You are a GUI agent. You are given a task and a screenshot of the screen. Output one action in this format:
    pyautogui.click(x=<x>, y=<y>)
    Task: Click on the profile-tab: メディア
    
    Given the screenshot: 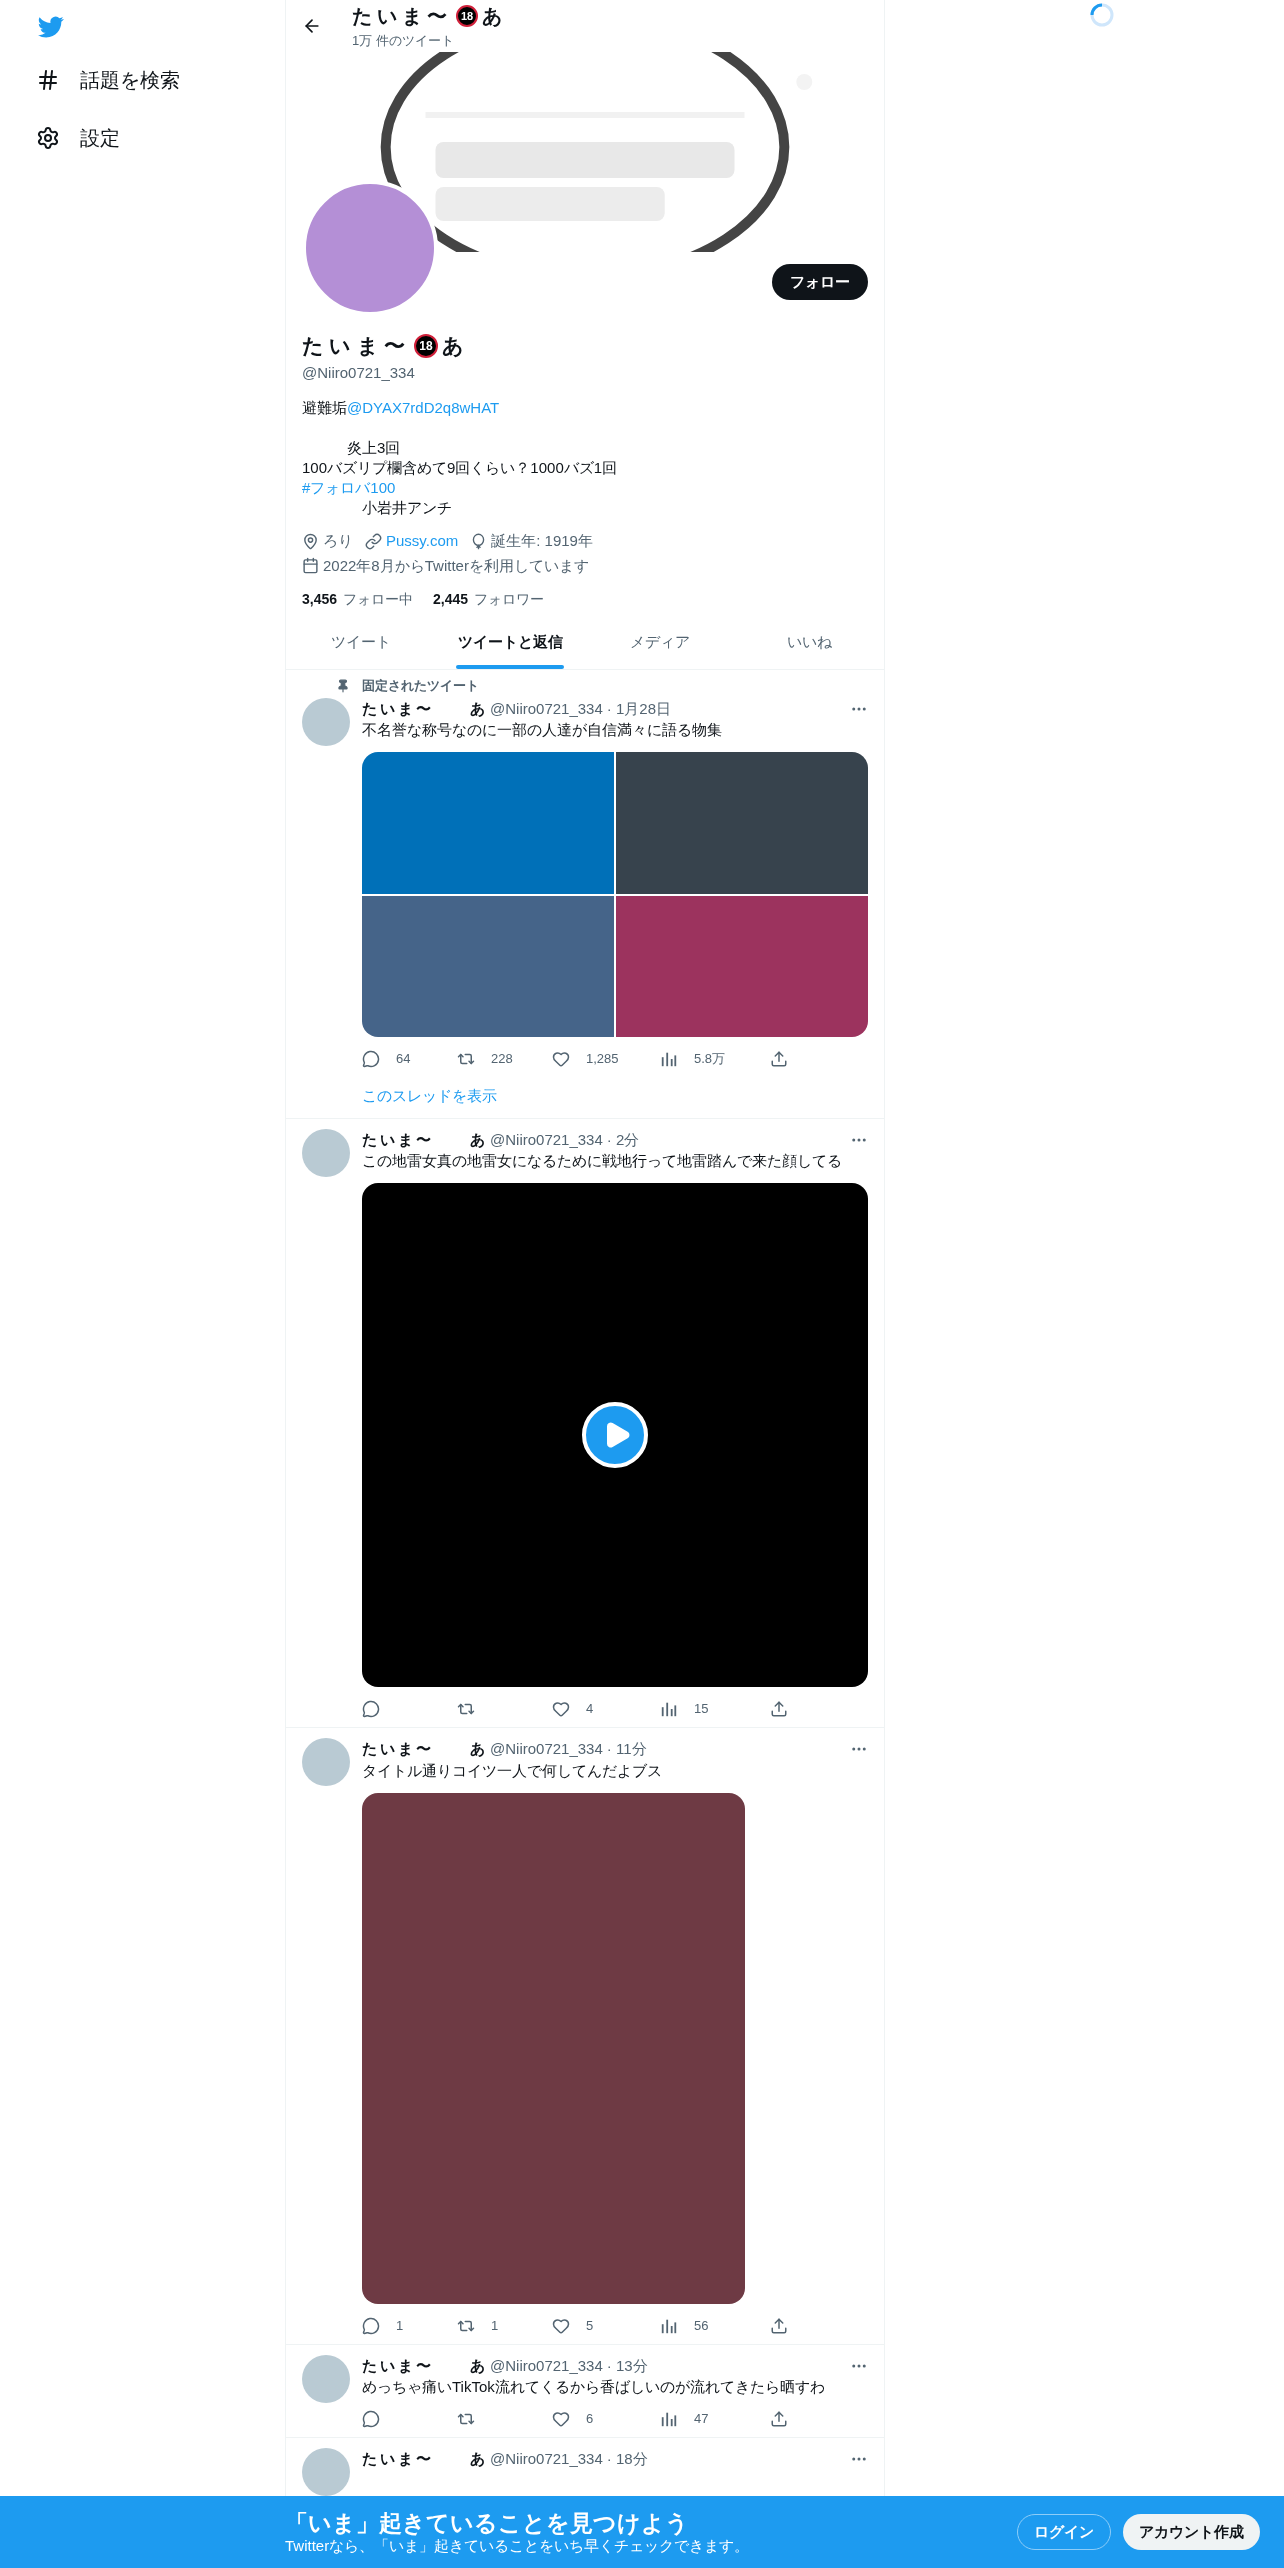 What is the action you would take?
    pyautogui.click(x=660, y=642)
    